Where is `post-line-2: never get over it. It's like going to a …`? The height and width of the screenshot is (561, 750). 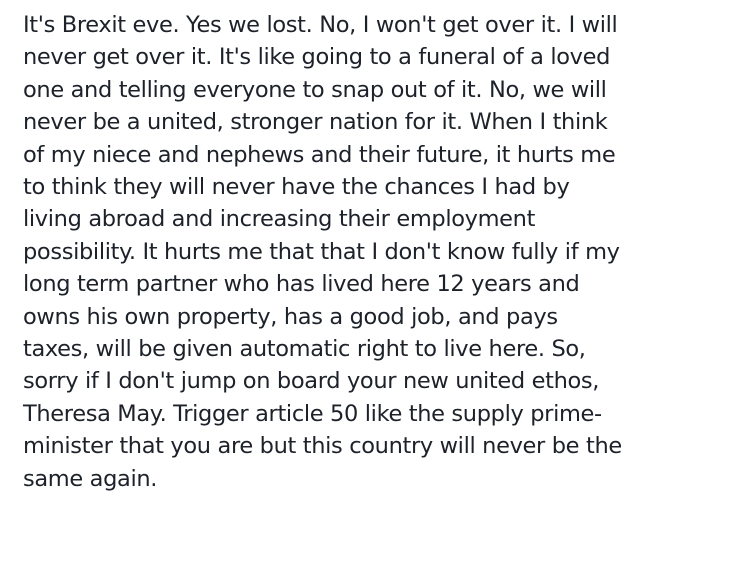 post-line-2: never get over it. It's like going to a … is located at coordinates (317, 57).